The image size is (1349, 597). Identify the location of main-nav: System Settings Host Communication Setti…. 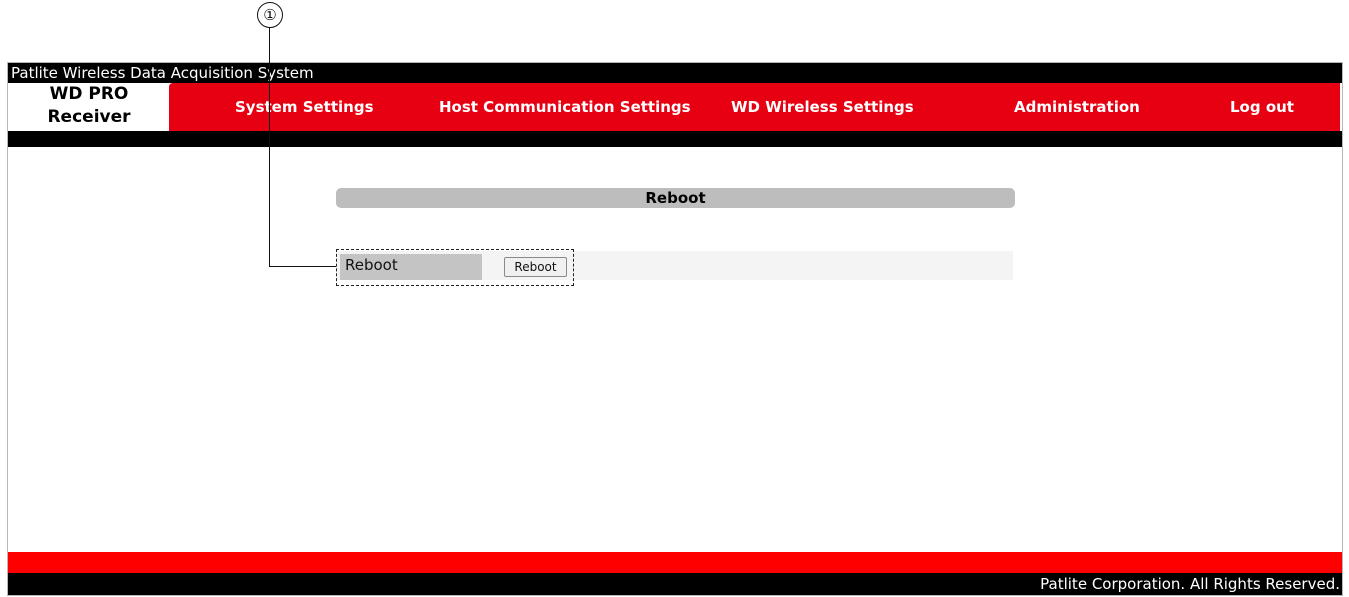
(754, 107).